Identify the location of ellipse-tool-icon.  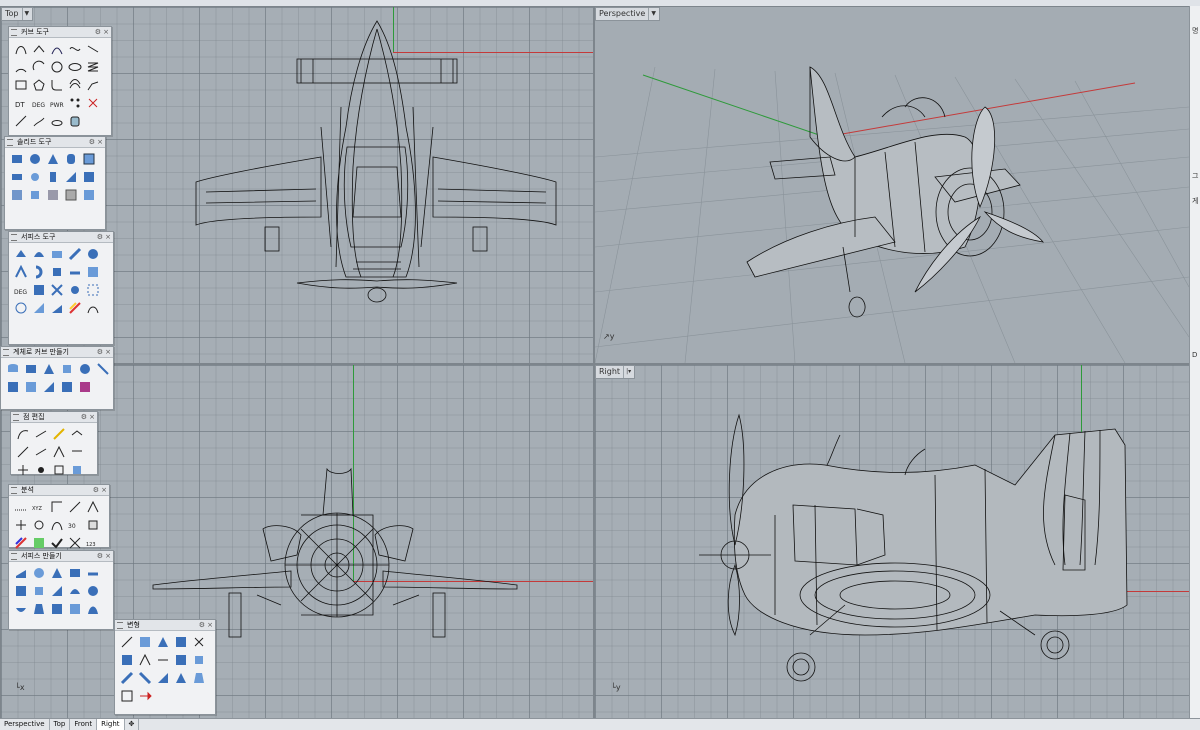
(75, 67).